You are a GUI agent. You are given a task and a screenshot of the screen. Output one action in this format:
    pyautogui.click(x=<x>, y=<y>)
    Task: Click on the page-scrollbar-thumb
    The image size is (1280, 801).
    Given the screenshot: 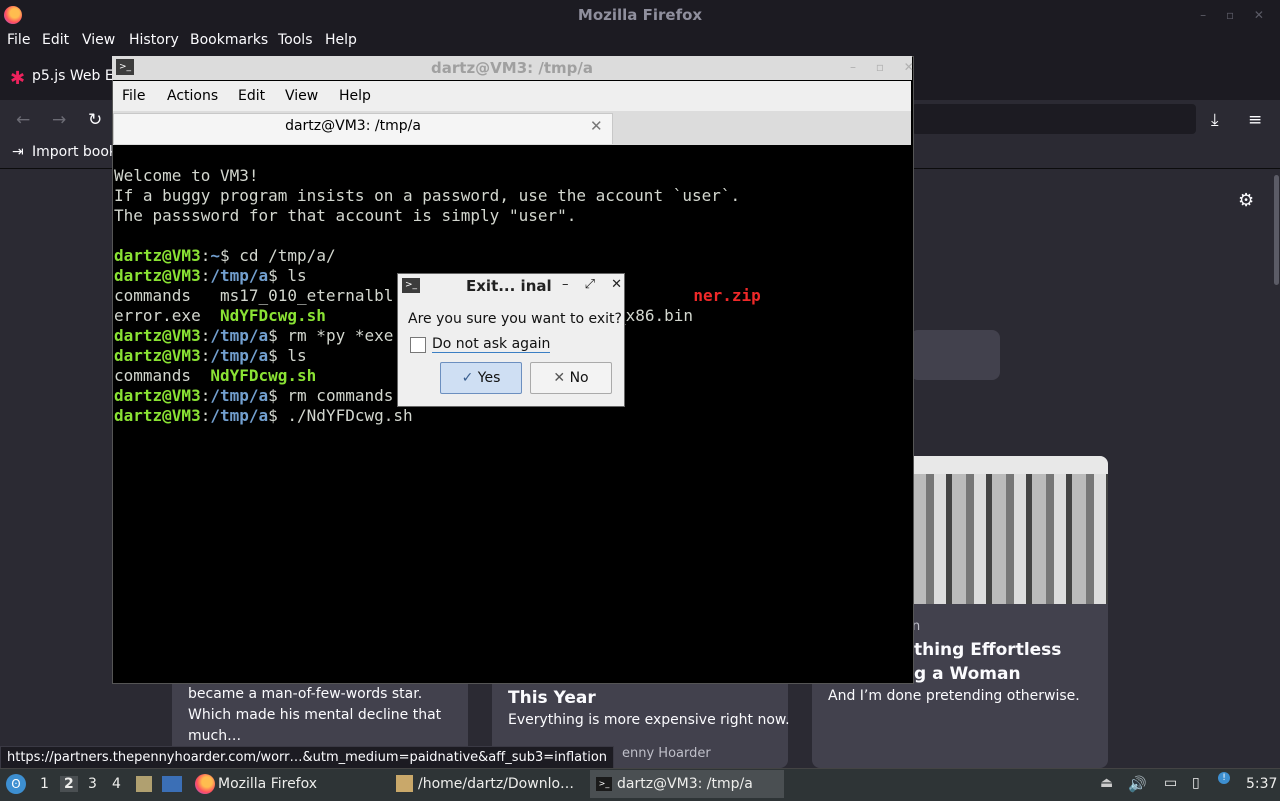 What is the action you would take?
    pyautogui.click(x=1276, y=230)
    